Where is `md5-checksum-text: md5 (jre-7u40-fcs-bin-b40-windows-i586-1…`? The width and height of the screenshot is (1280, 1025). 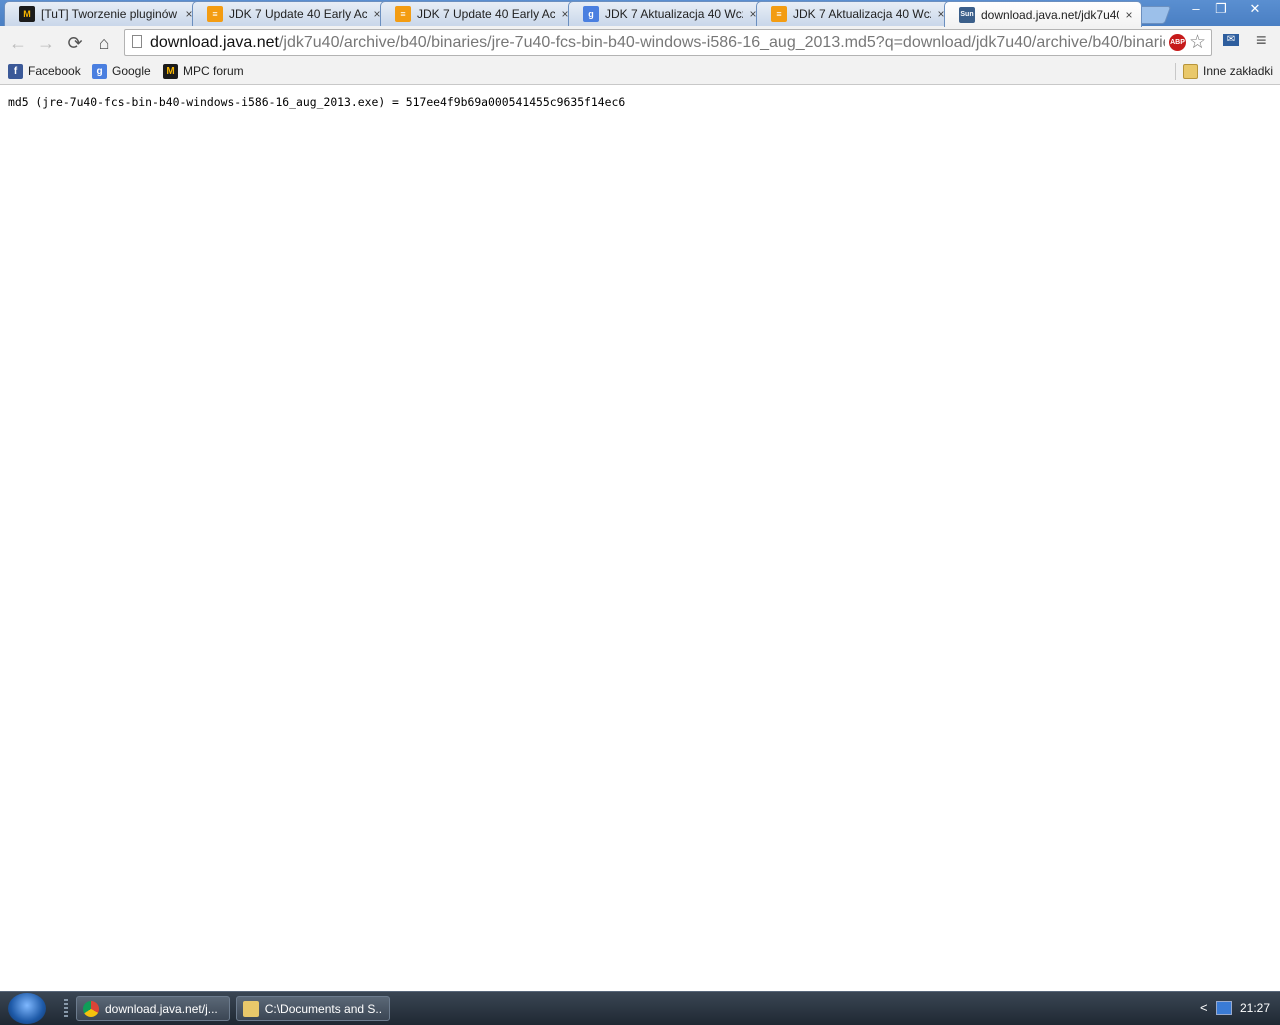 md5-checksum-text: md5 (jre-7u40-fcs-bin-b40-windows-i586-1… is located at coordinates (317, 102).